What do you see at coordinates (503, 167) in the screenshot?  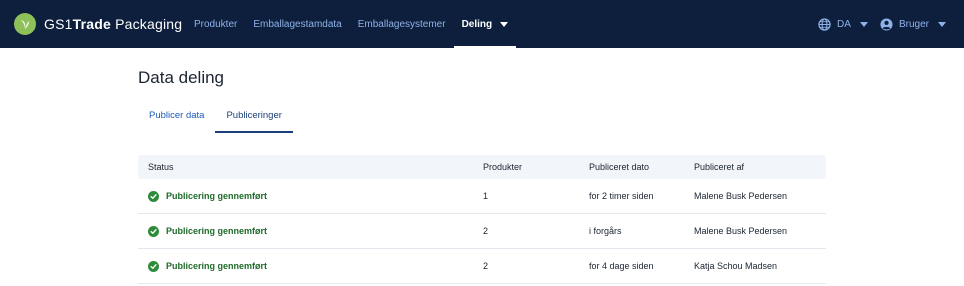 I see `column-header-products: Produkter` at bounding box center [503, 167].